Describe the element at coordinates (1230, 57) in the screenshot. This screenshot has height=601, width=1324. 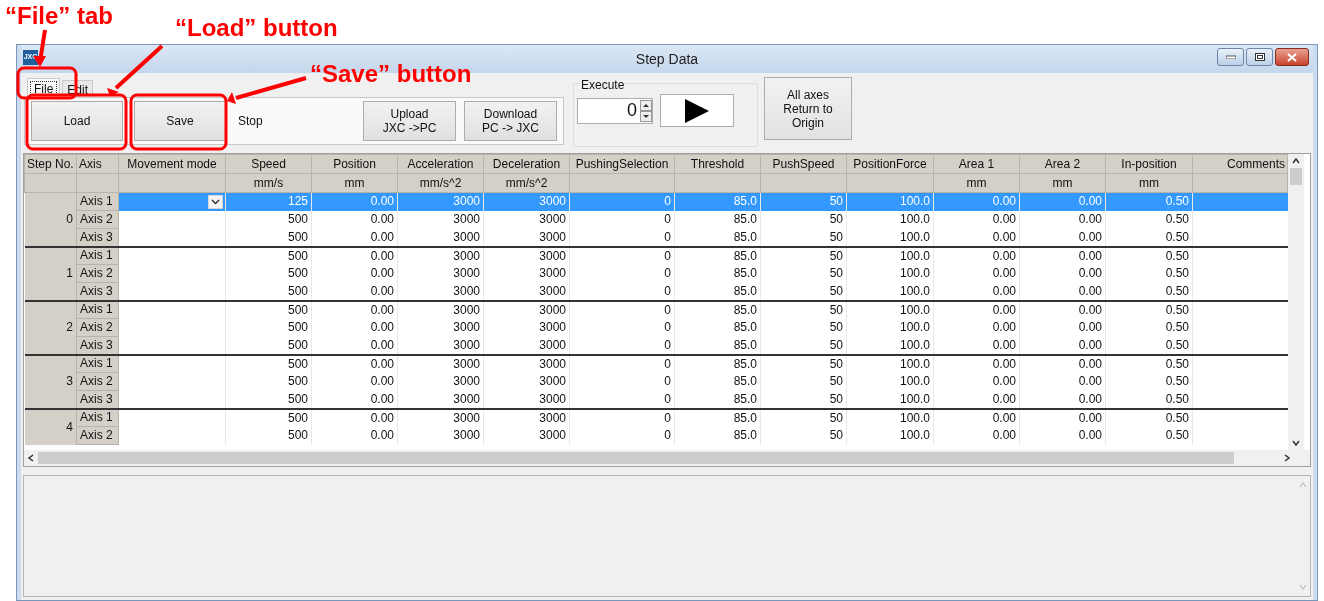
I see `minimize-icon` at that location.